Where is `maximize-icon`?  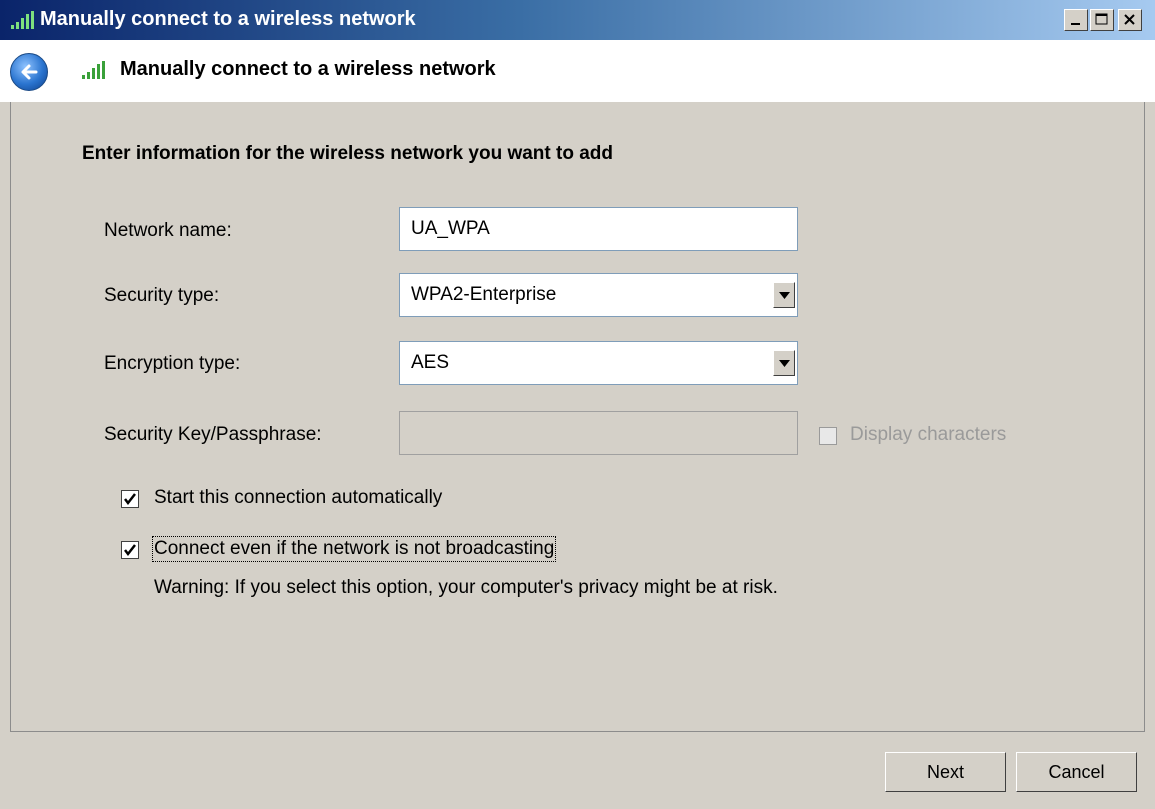 maximize-icon is located at coordinates (1101, 19).